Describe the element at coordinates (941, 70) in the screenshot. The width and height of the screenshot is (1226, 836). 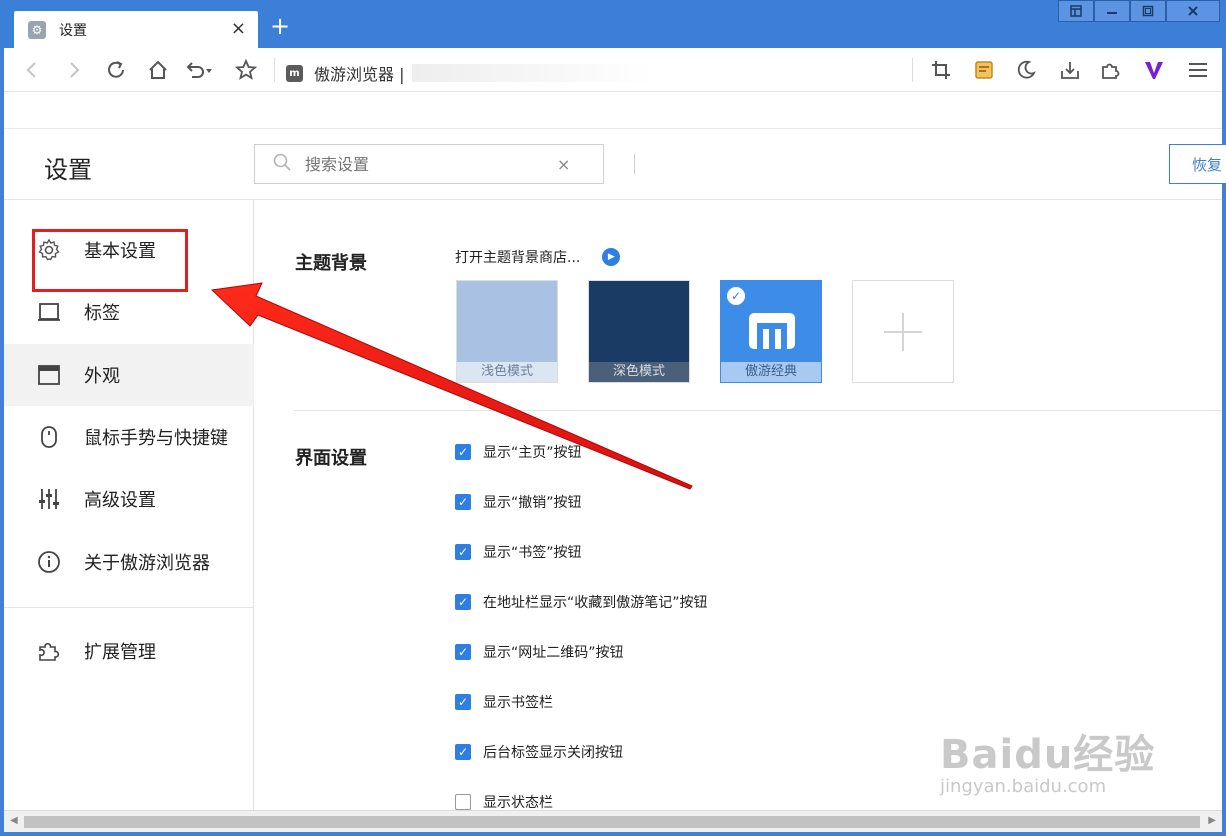
I see `screenshot-crop-icon` at that location.